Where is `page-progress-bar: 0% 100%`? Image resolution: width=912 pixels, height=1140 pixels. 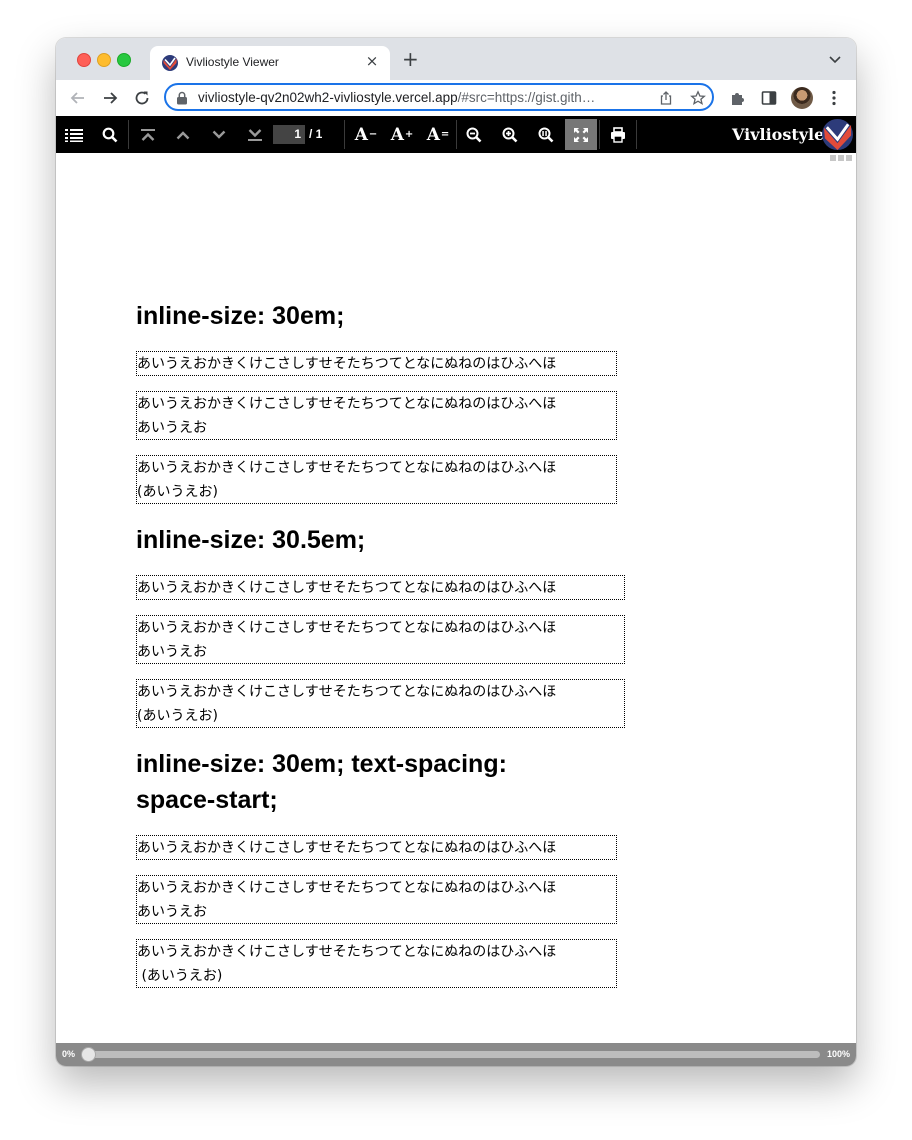
page-progress-bar: 0% 100% is located at coordinates (456, 1054).